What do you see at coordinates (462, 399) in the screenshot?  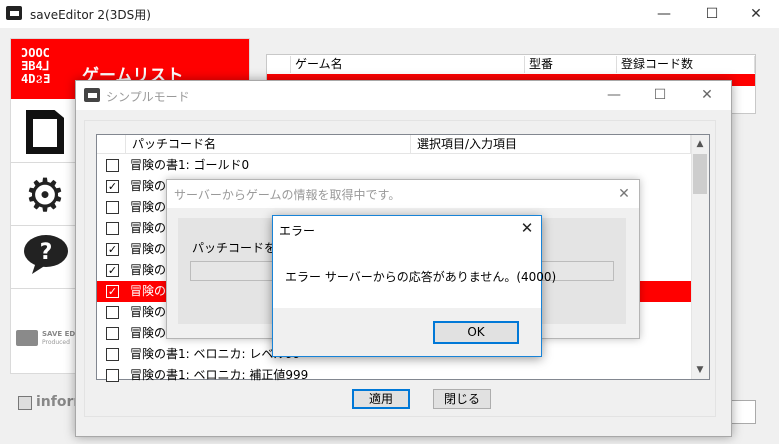 I see `close-dialog-button: 閉じる` at bounding box center [462, 399].